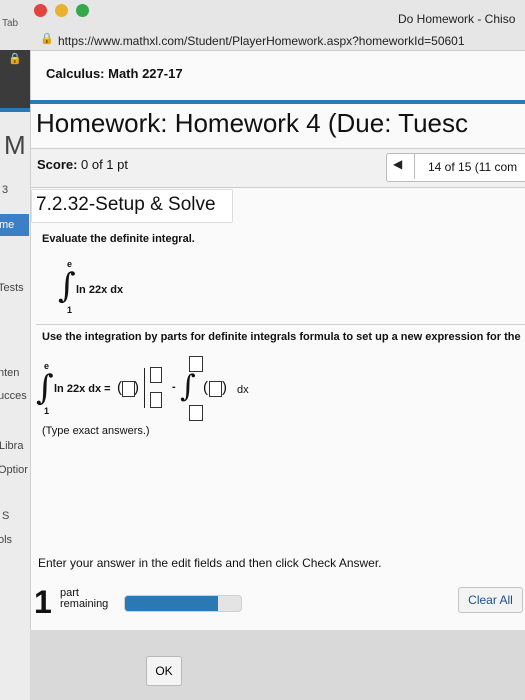 This screenshot has height=700, width=525. Describe the element at coordinates (9, 373) in the screenshot. I see `sidebar-item-content: nten` at that location.